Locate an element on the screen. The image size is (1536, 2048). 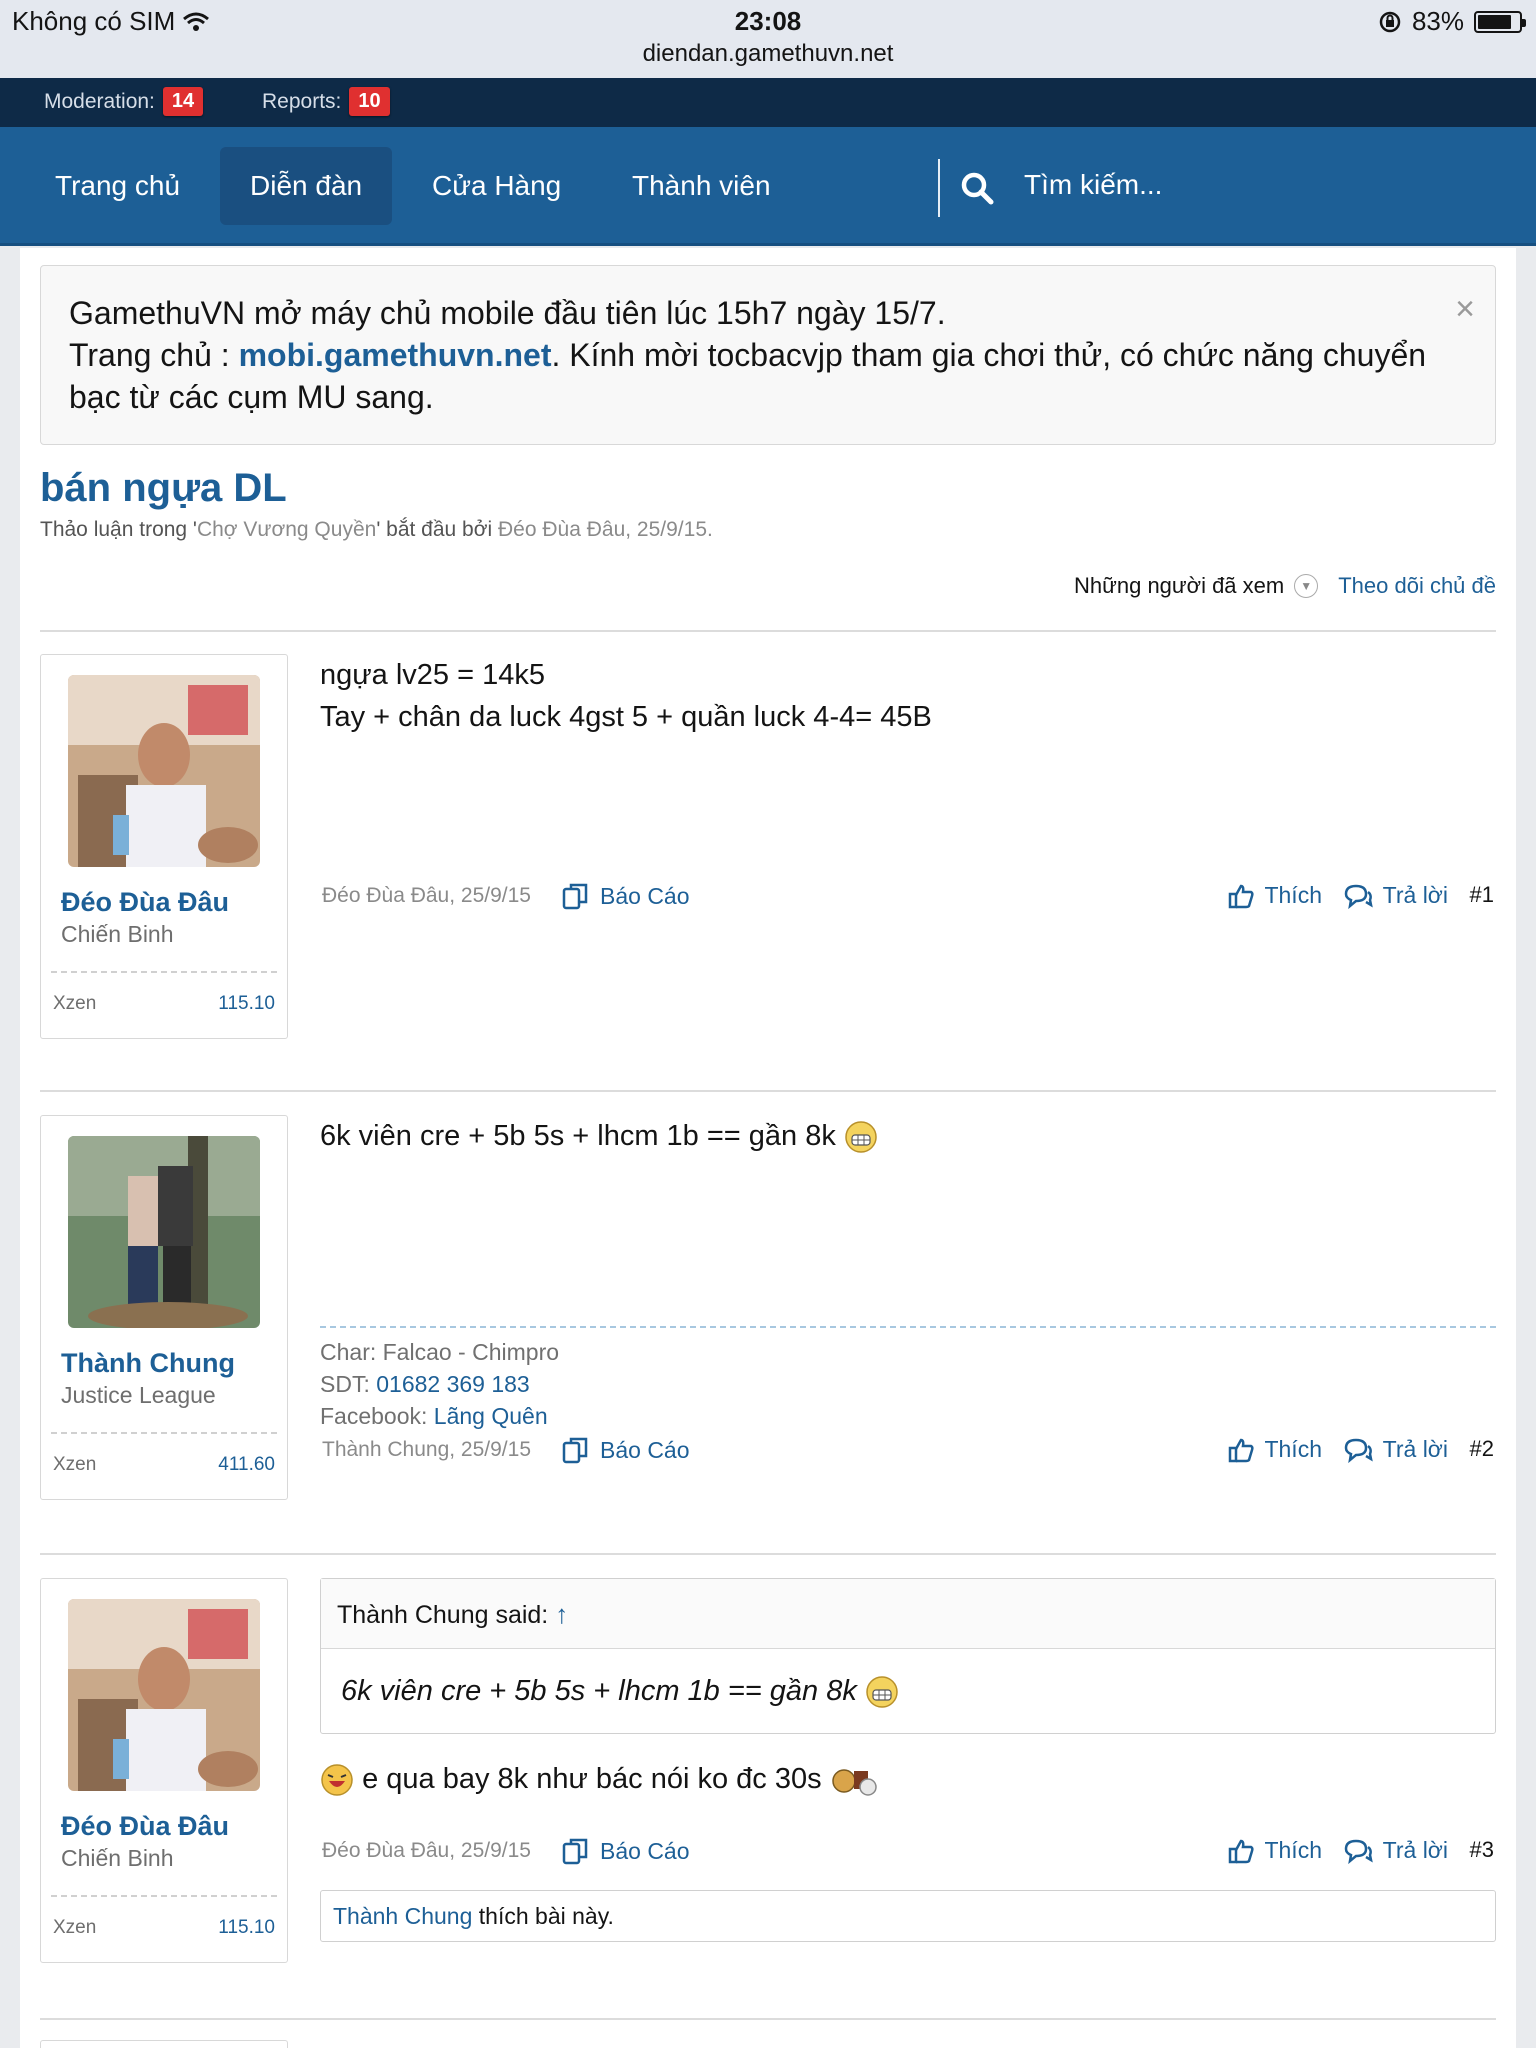
reports-count-badge: 10 is located at coordinates (369, 101).